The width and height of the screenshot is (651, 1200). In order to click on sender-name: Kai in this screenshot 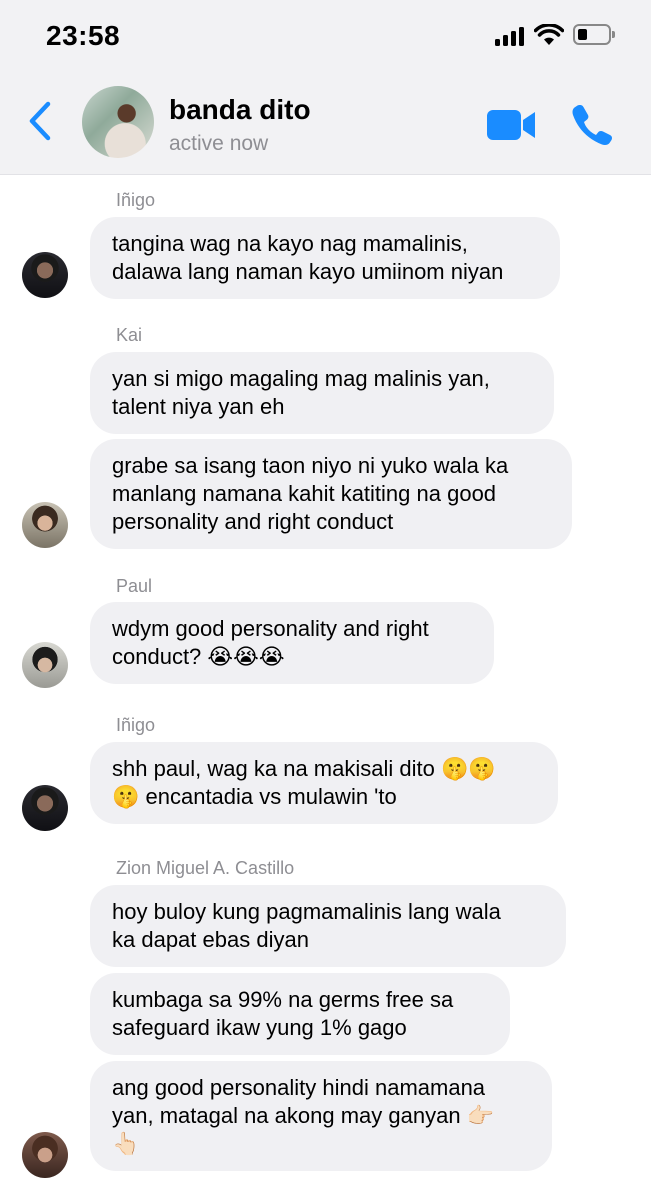, I will do `click(129, 335)`.